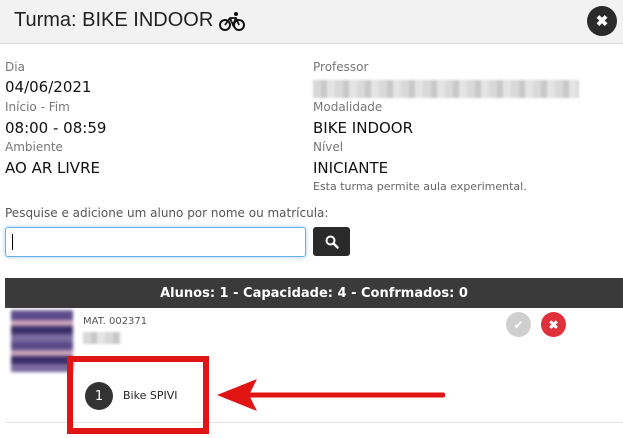 The width and height of the screenshot is (623, 438). Describe the element at coordinates (48, 87) in the screenshot. I see `dia-value: 04/06/2021` at that location.